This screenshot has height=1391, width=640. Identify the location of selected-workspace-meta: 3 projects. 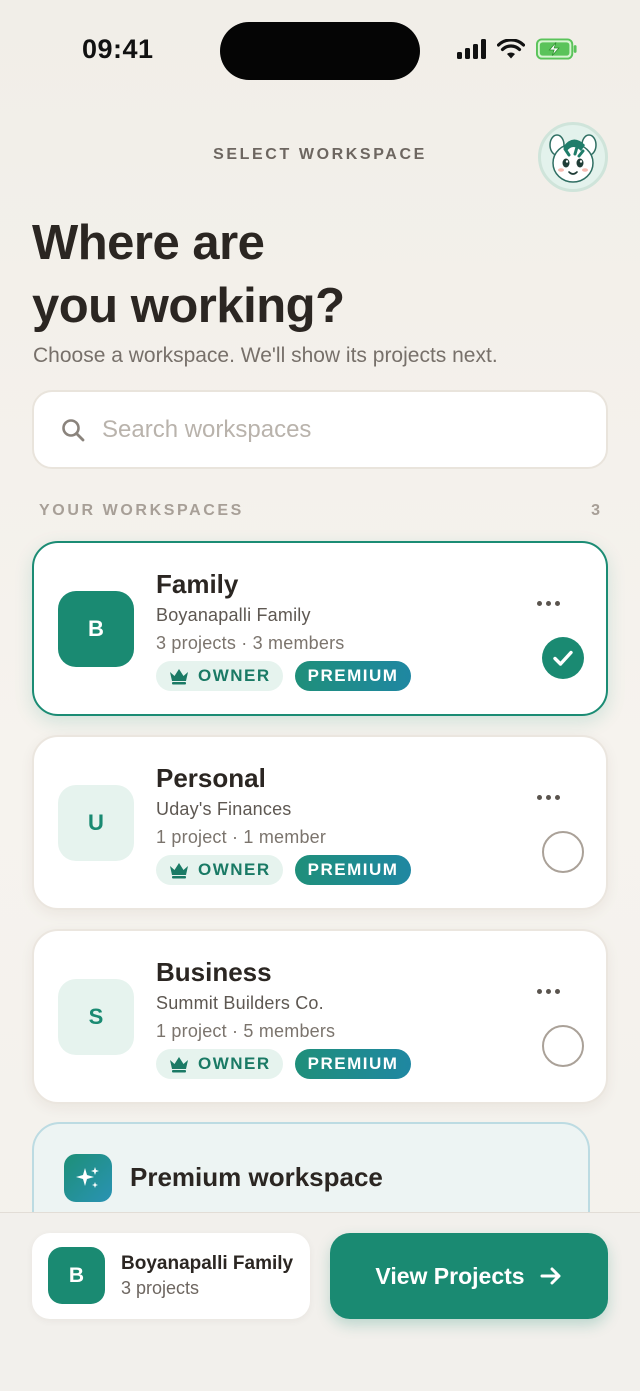
(160, 1288).